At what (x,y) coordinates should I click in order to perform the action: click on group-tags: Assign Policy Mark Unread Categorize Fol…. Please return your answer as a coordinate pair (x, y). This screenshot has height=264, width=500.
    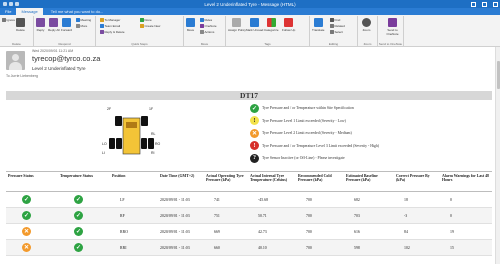
    Looking at the image, I should click on (268, 31).